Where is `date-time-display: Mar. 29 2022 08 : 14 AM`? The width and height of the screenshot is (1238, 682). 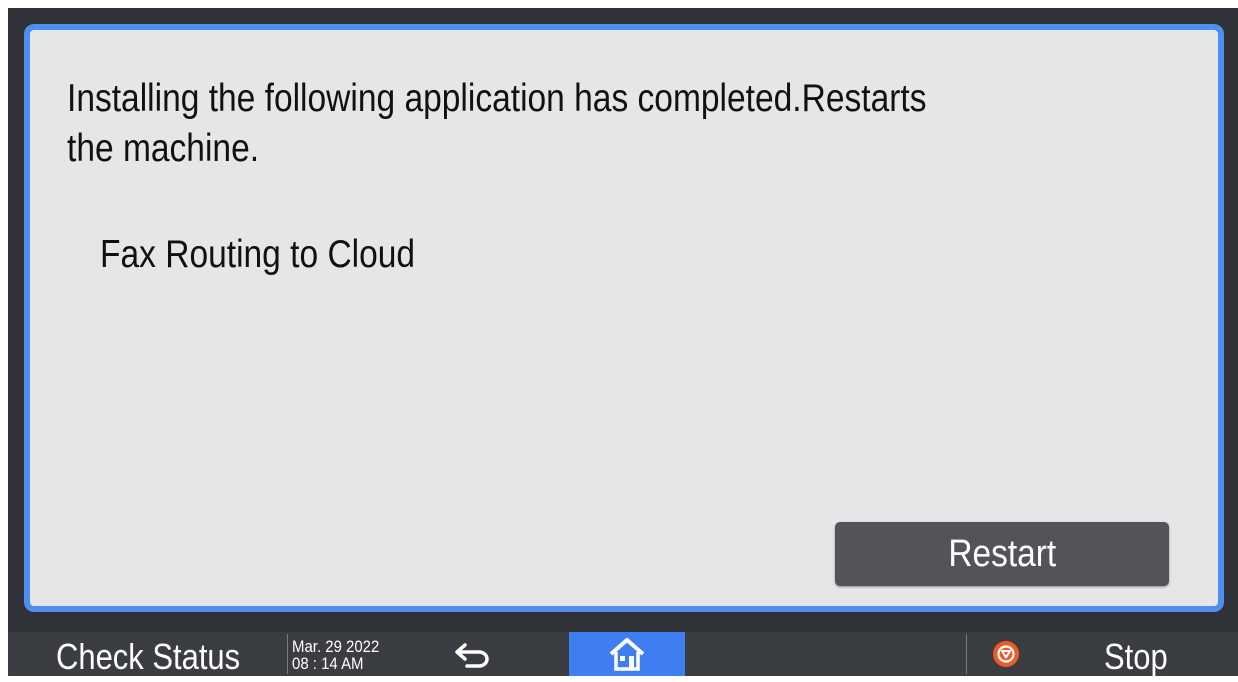
date-time-display: Mar. 29 2022 08 : 14 AM is located at coordinates (335, 655).